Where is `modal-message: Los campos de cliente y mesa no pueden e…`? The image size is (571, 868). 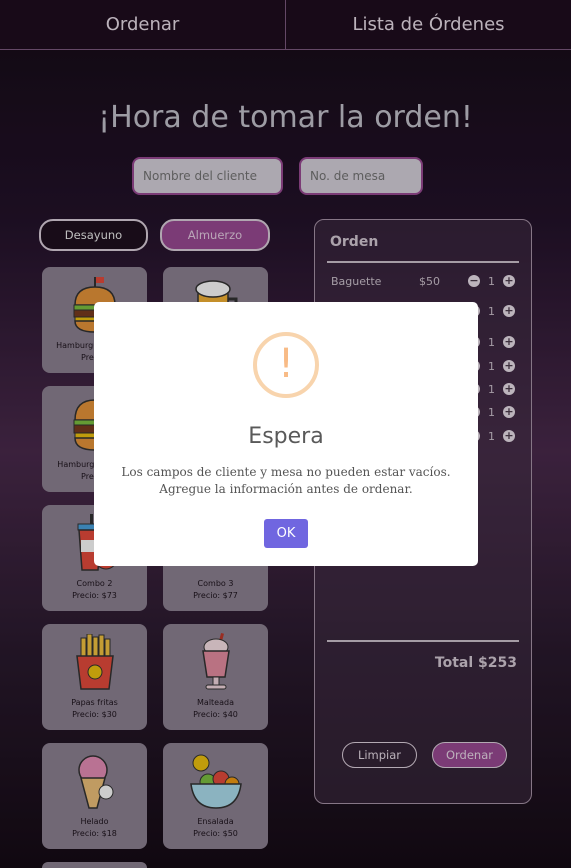
modal-message: Los campos de cliente y mesa no pueden e… is located at coordinates (286, 480).